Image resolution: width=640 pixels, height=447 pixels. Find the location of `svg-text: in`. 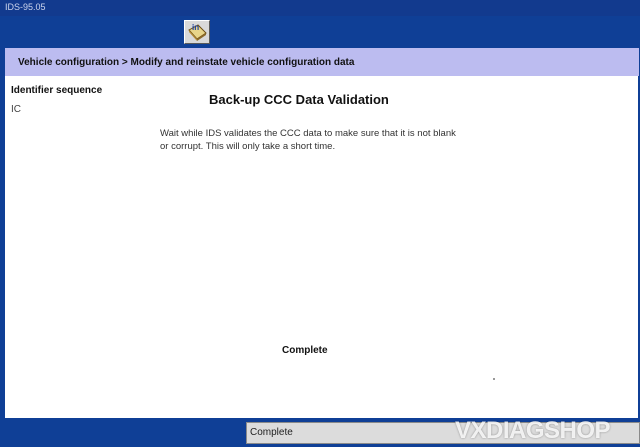

svg-text: in is located at coordinates (195, 27).